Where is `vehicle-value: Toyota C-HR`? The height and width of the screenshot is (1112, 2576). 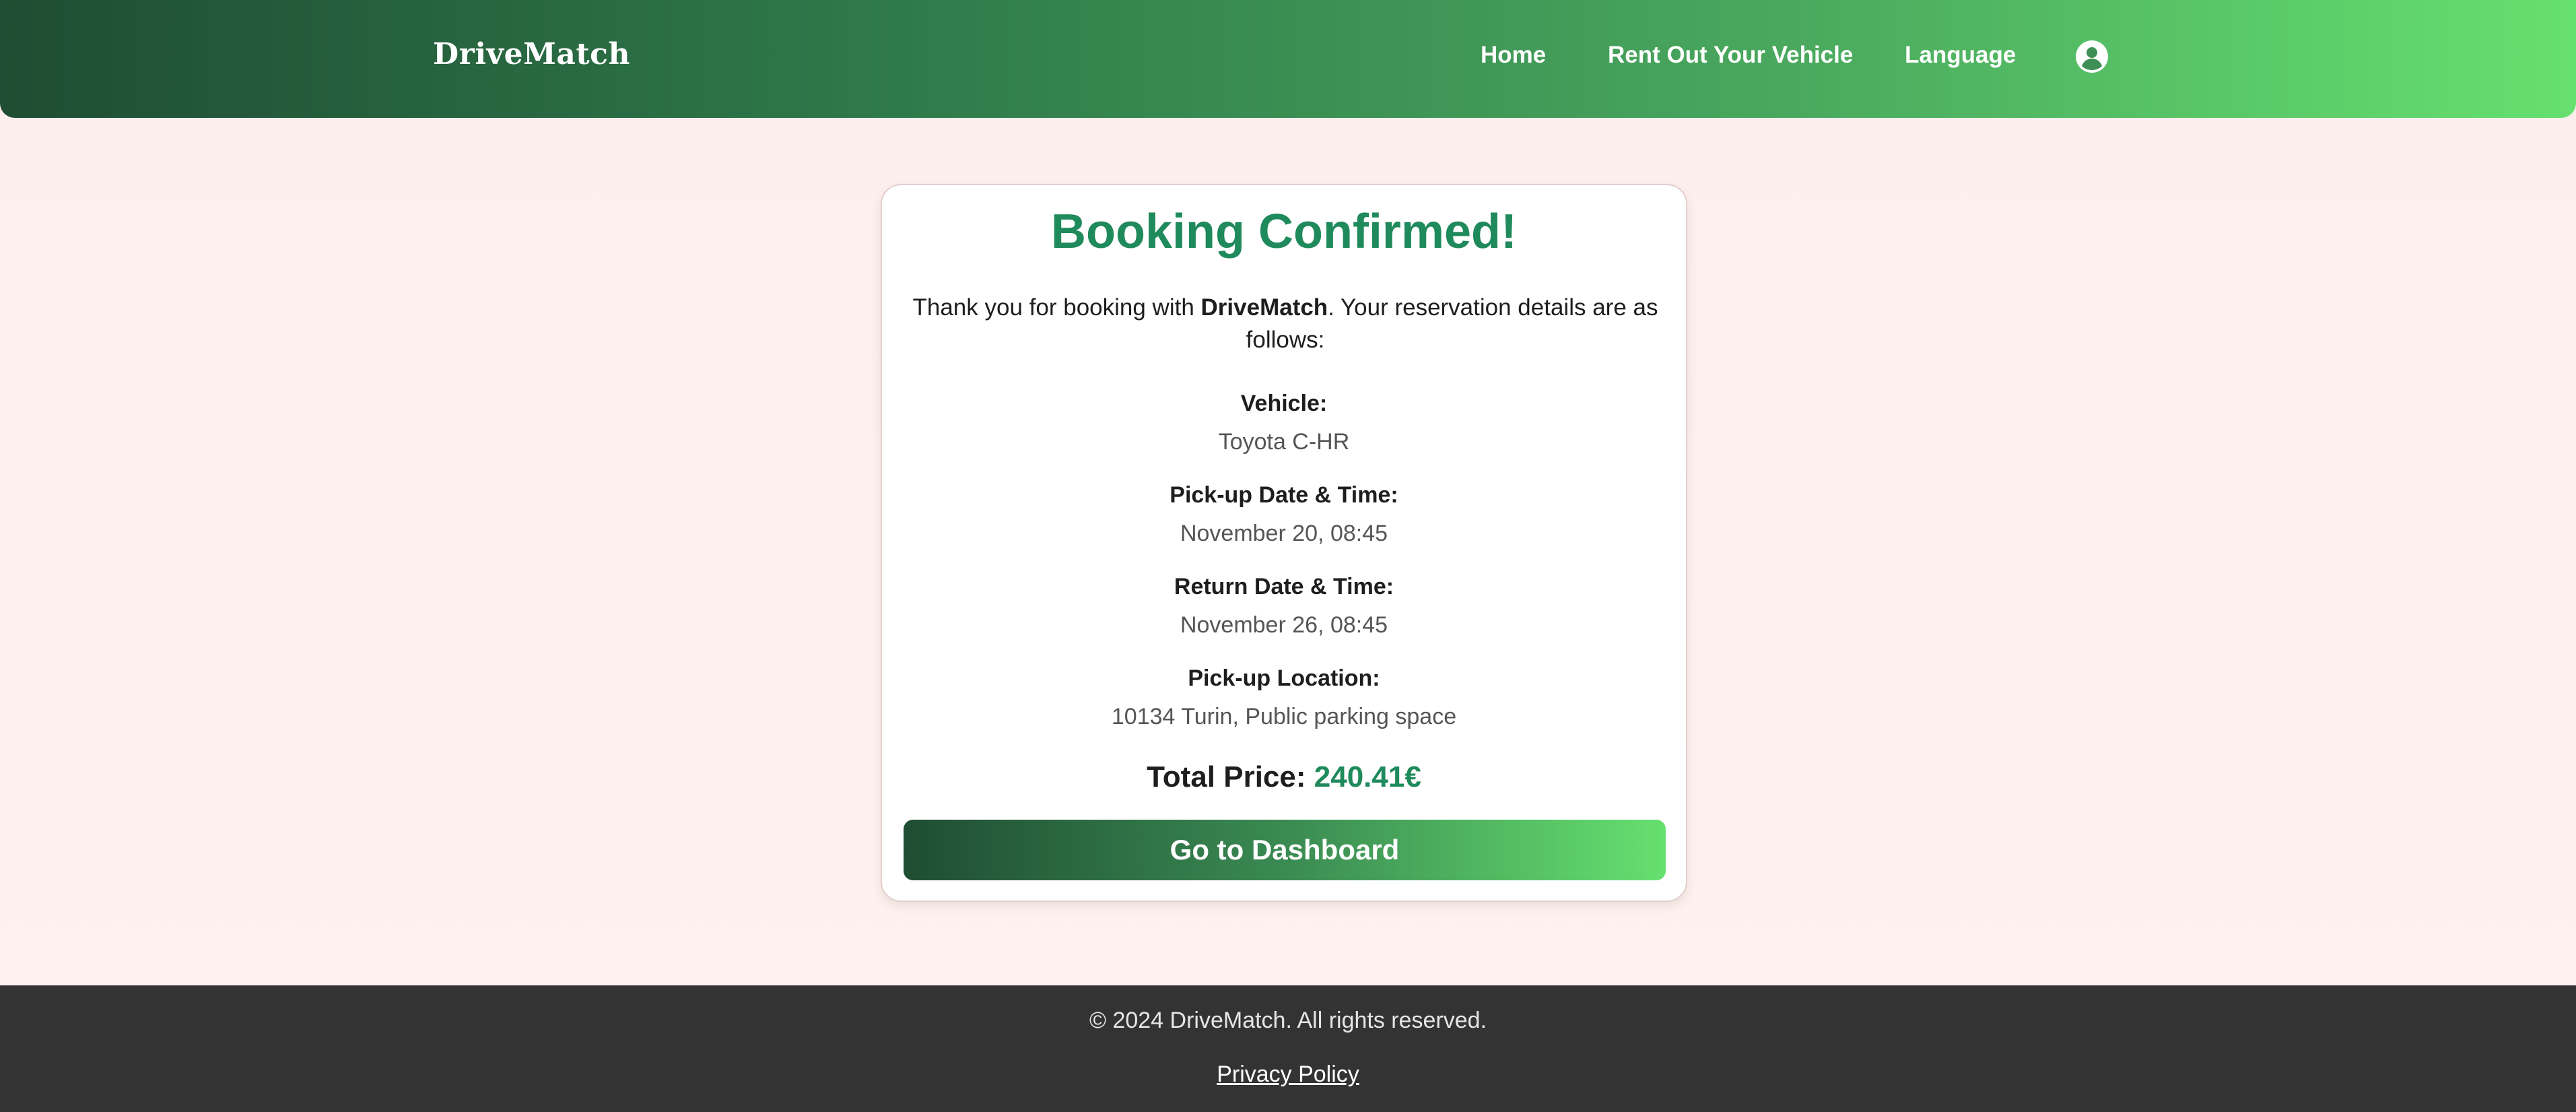
vehicle-value: Toyota C-HR is located at coordinates (1284, 442).